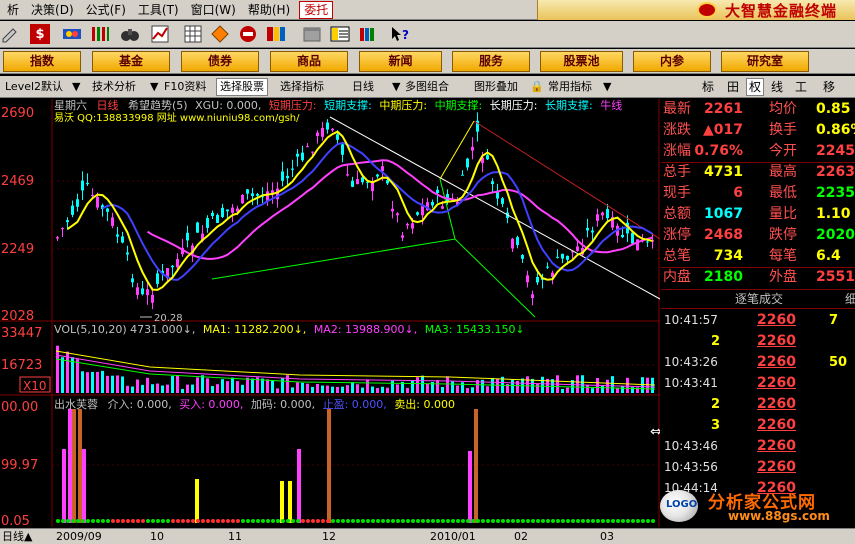 The width and height of the screenshot is (855, 544). Describe the element at coordinates (403, 105) in the screenshot. I see `legend-mid-pressure: 中期压力:` at that location.